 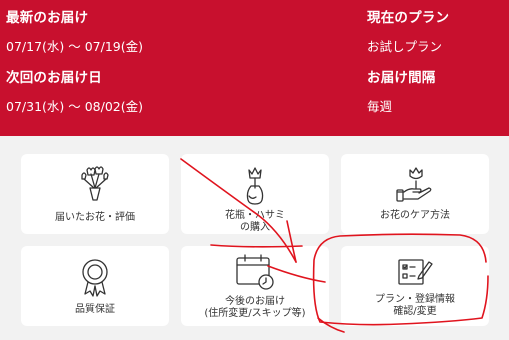 I want to click on received-flowers-label: 届いたお花・評価, so click(x=95, y=217).